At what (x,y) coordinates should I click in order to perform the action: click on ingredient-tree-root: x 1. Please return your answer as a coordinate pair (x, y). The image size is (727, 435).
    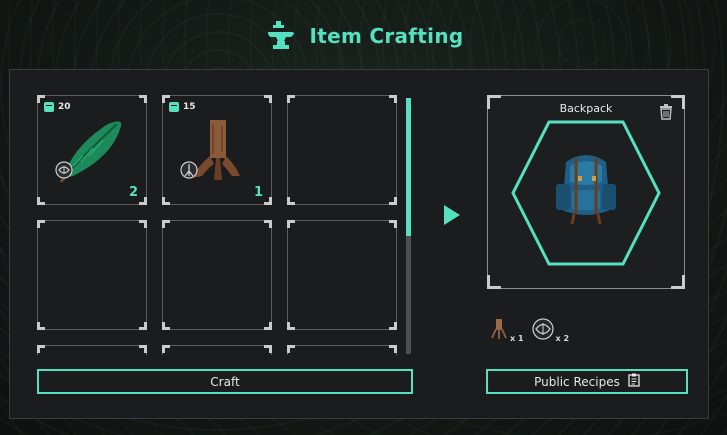
    Looking at the image, I should click on (507, 331).